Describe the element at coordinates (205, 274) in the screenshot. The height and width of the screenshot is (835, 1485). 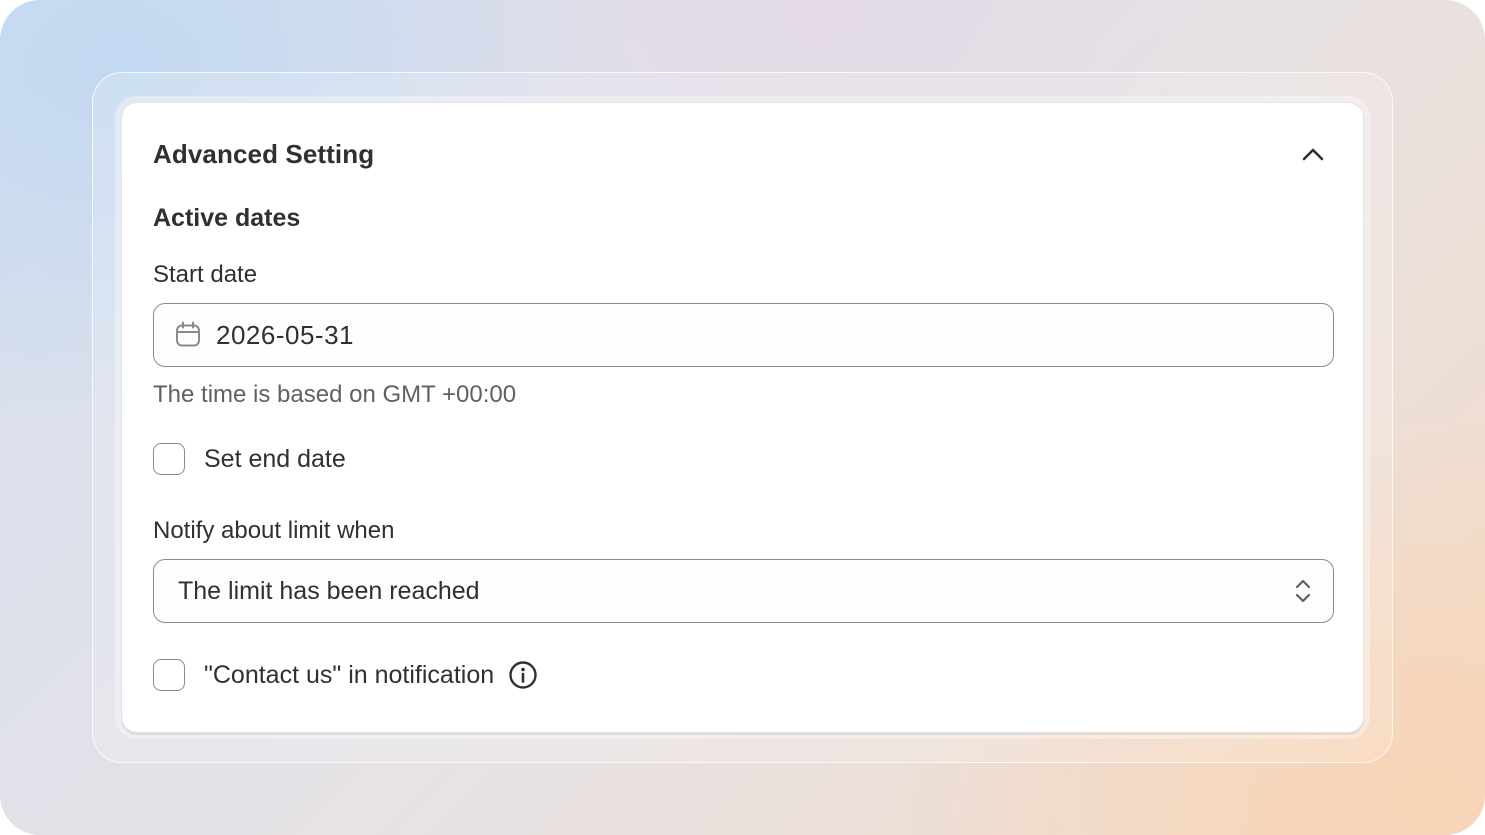
I see `start-date-label: Start date` at that location.